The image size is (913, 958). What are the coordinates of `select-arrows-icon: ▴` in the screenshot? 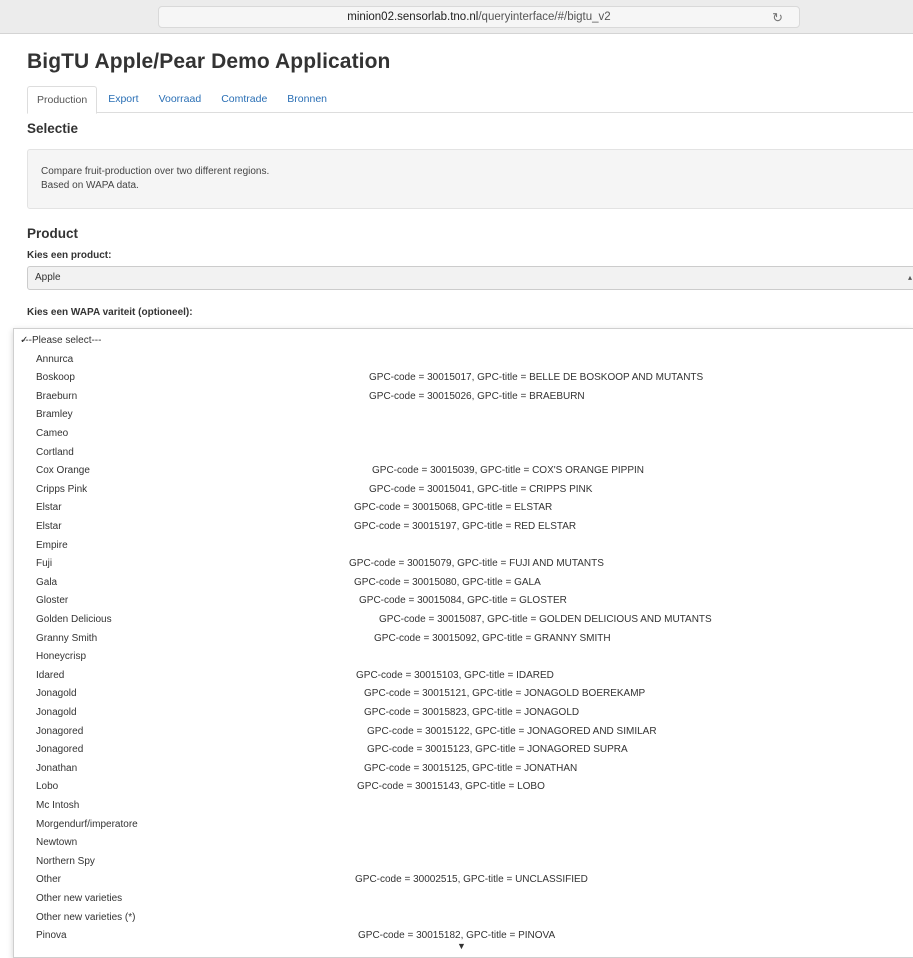 It's located at (909, 277).